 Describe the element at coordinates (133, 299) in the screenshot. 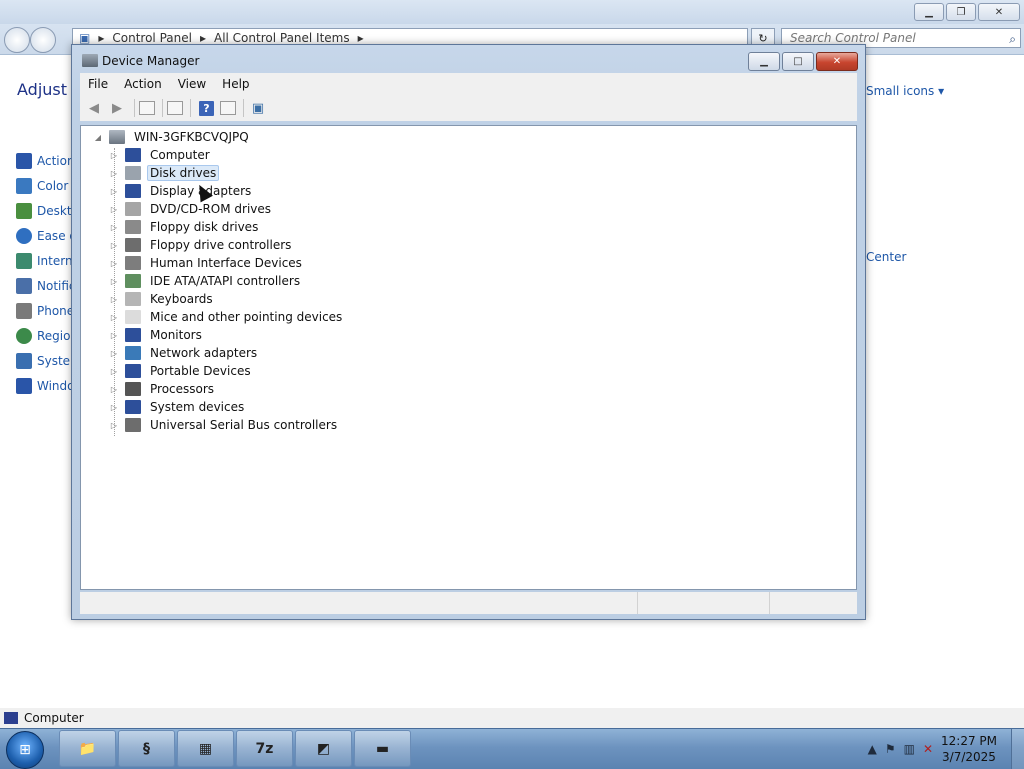

I see `keyboard-icon` at that location.